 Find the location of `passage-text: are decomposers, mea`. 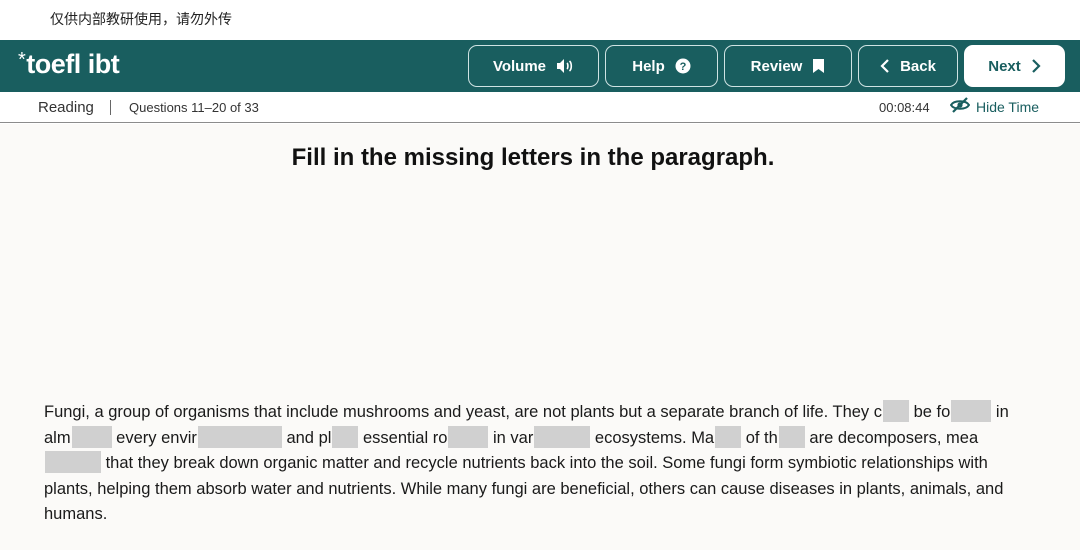

passage-text: are decomposers, mea is located at coordinates (891, 437).